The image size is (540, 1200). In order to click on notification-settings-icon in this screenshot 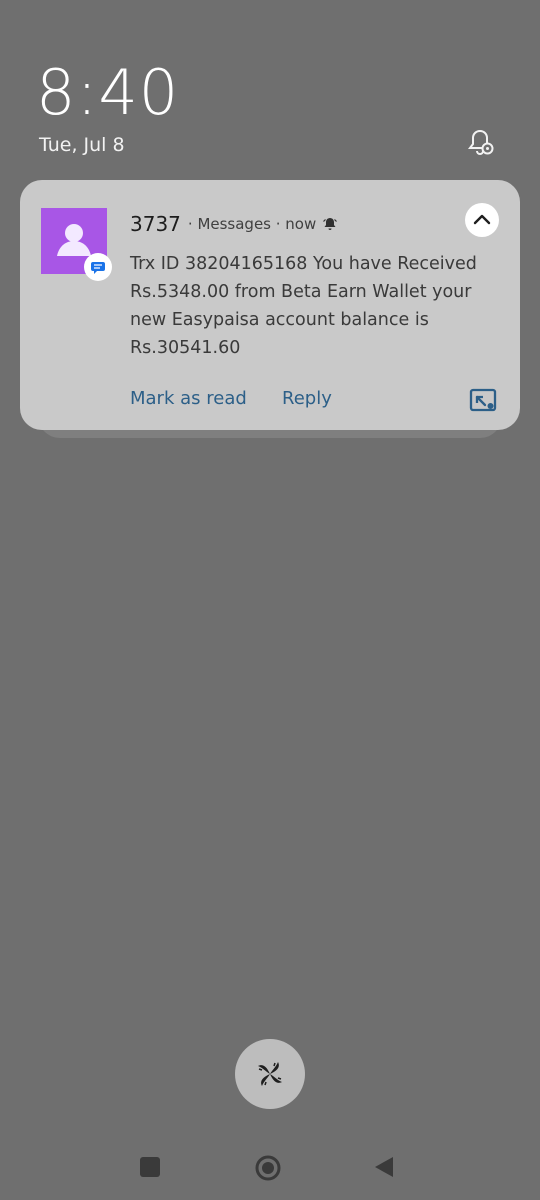, I will do `click(481, 143)`.